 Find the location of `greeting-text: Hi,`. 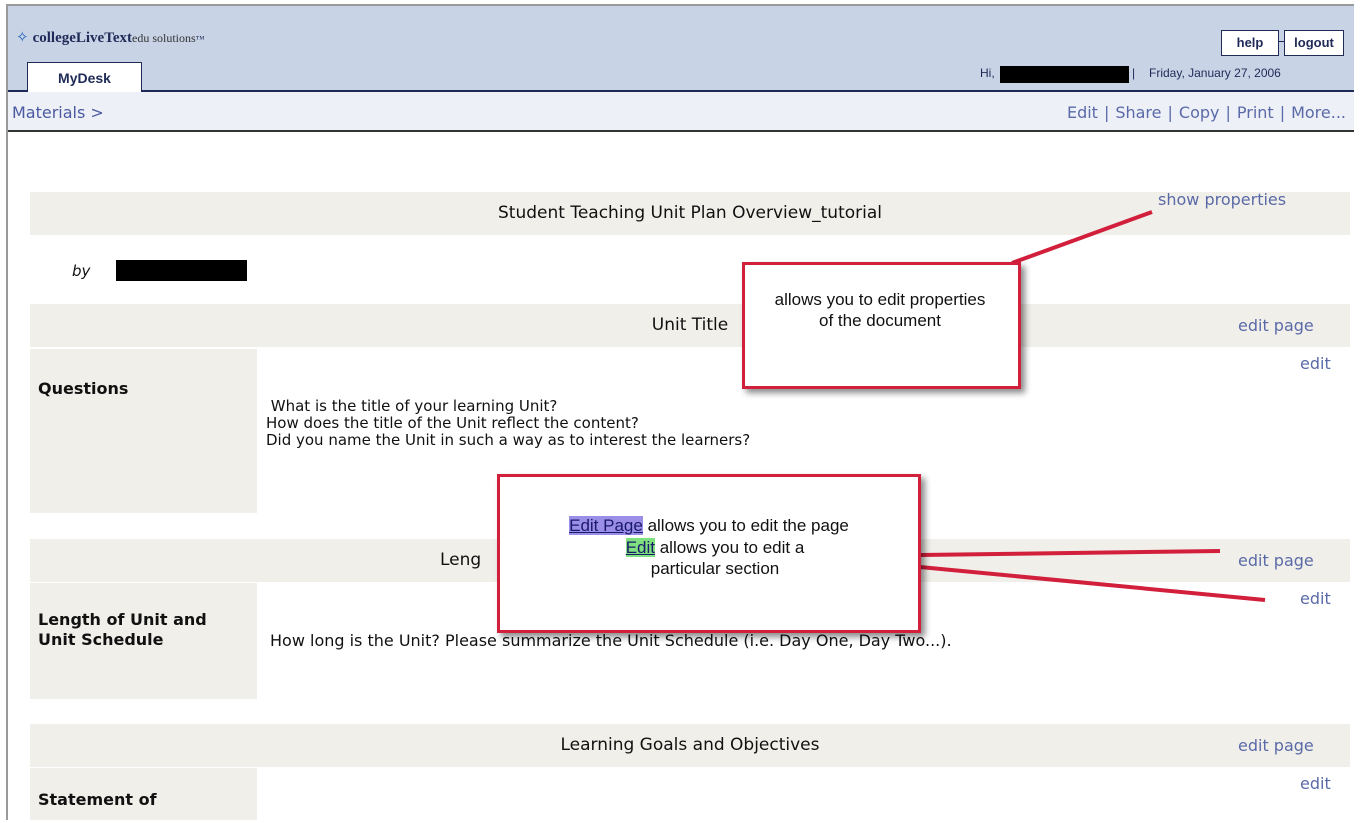

greeting-text: Hi, is located at coordinates (987, 73).